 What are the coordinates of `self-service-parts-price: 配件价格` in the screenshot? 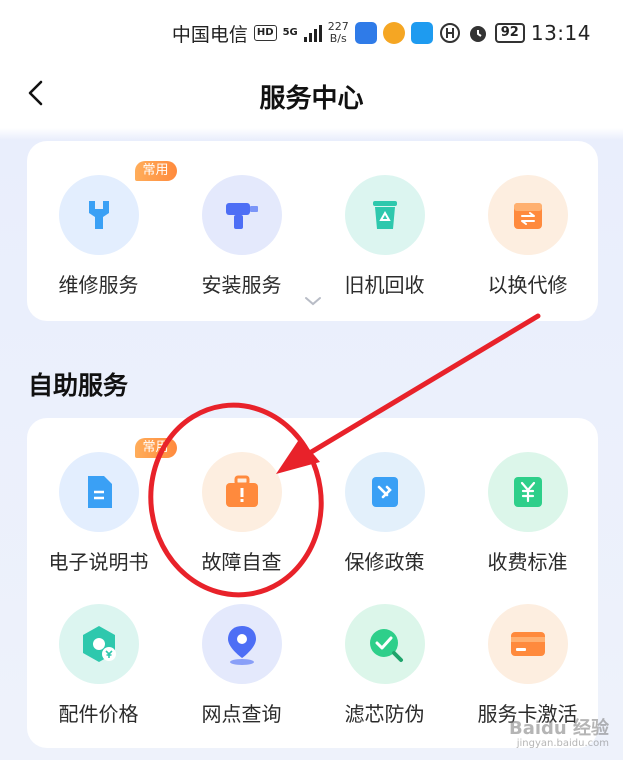 It's located at (98, 665).